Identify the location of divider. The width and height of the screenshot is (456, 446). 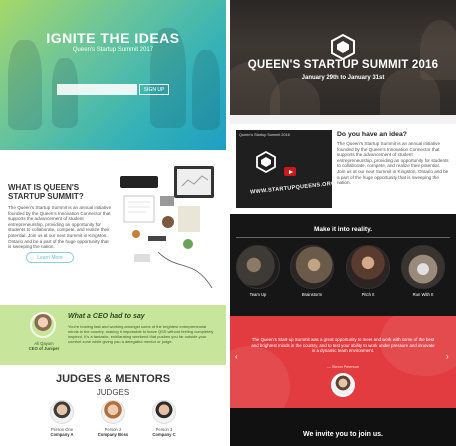
(343, 237).